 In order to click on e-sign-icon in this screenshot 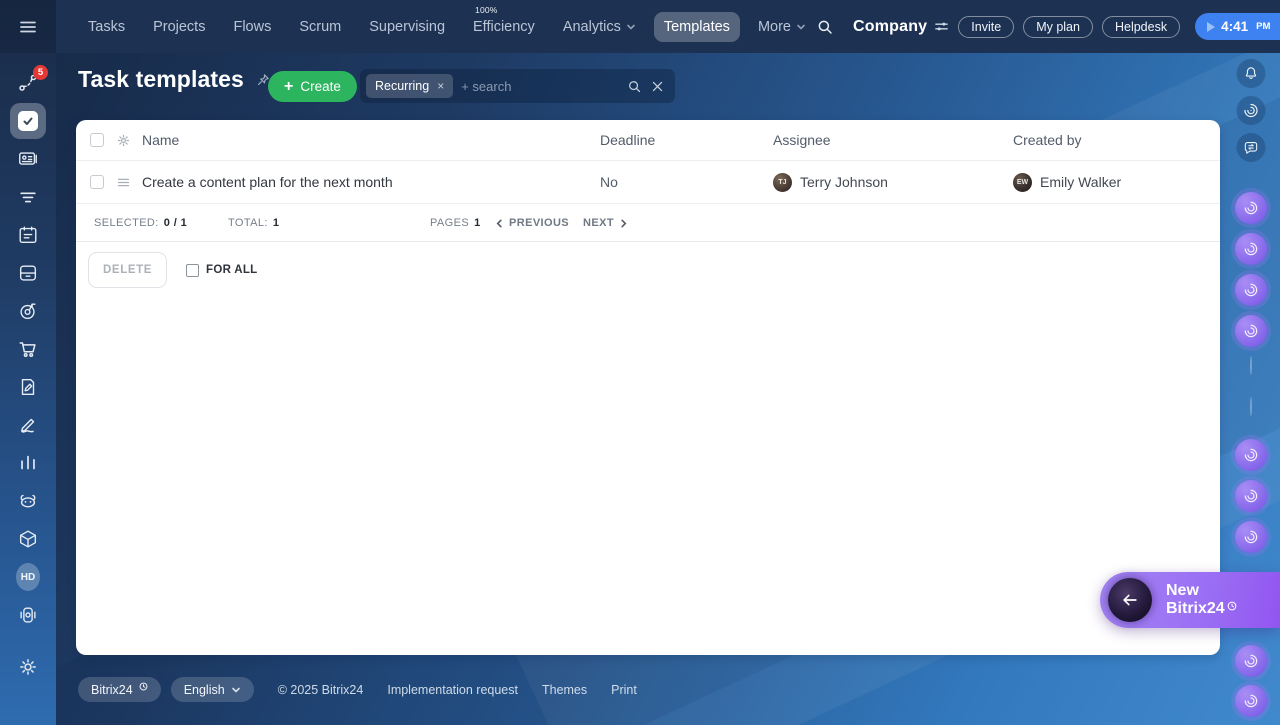, I will do `click(28, 425)`.